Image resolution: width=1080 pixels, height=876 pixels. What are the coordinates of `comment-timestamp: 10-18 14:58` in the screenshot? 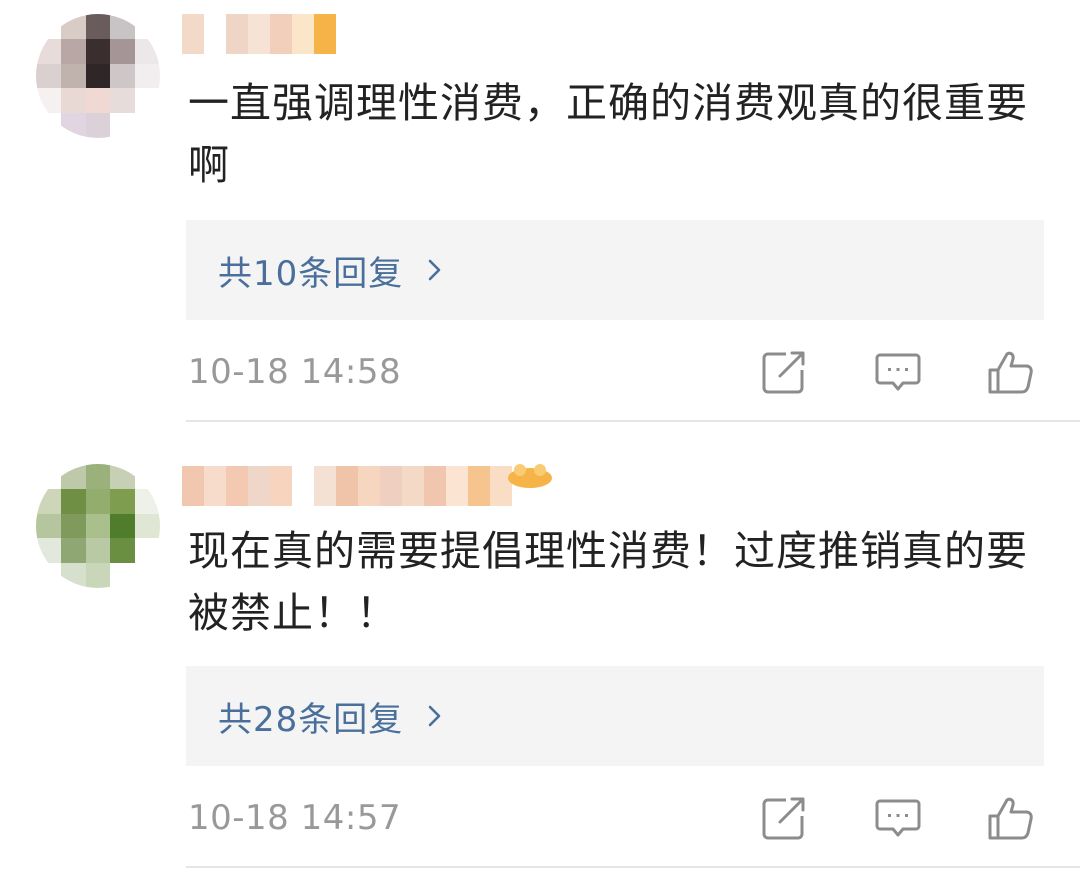 It's located at (295, 372).